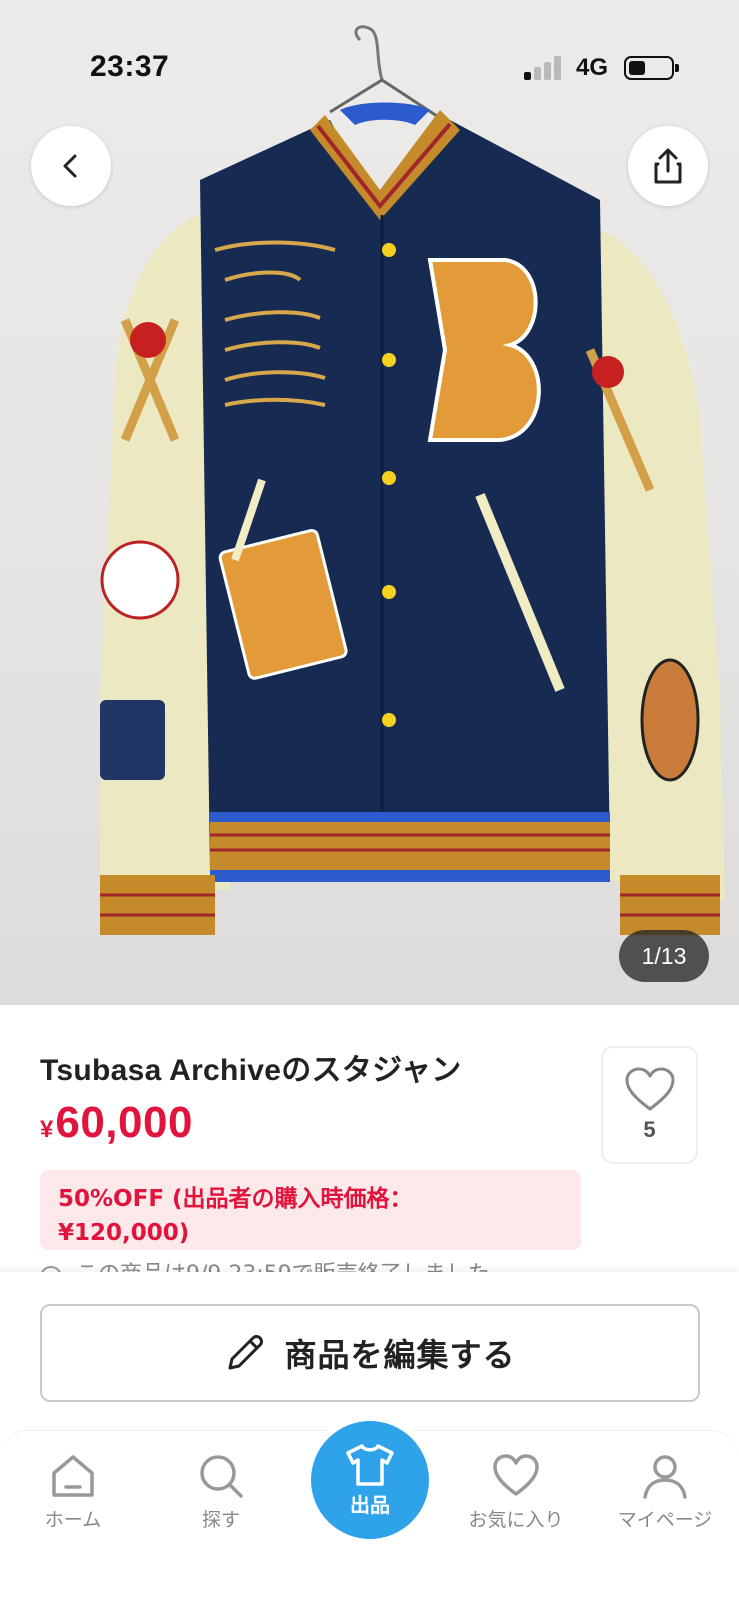 This screenshot has width=739, height=1600. What do you see at coordinates (370, 1464) in the screenshot?
I see `tshirt-icon` at bounding box center [370, 1464].